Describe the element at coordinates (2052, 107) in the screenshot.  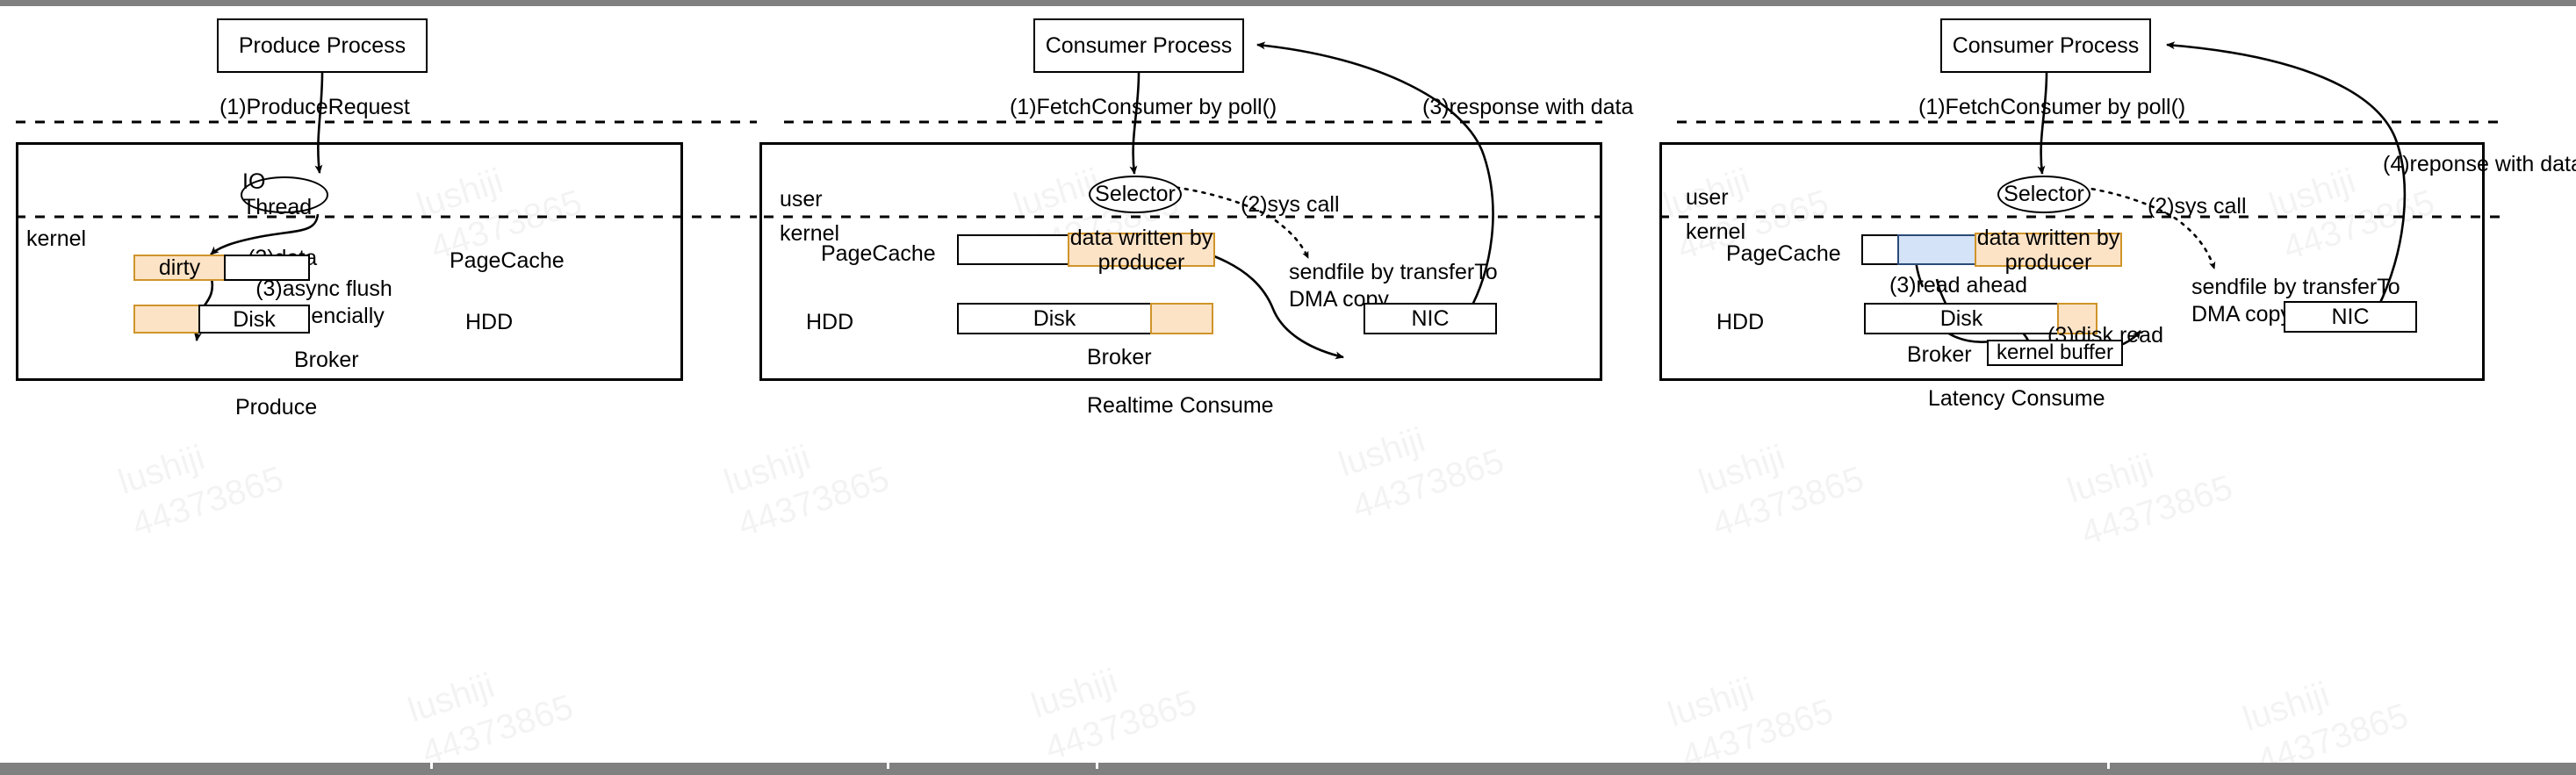
I see `edge-label-fetch-latency: (1)FetchConsumer by poll()` at that location.